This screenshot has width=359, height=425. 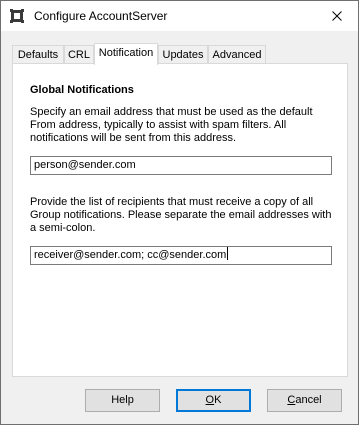 What do you see at coordinates (17, 16) in the screenshot?
I see `app-gear-icon` at bounding box center [17, 16].